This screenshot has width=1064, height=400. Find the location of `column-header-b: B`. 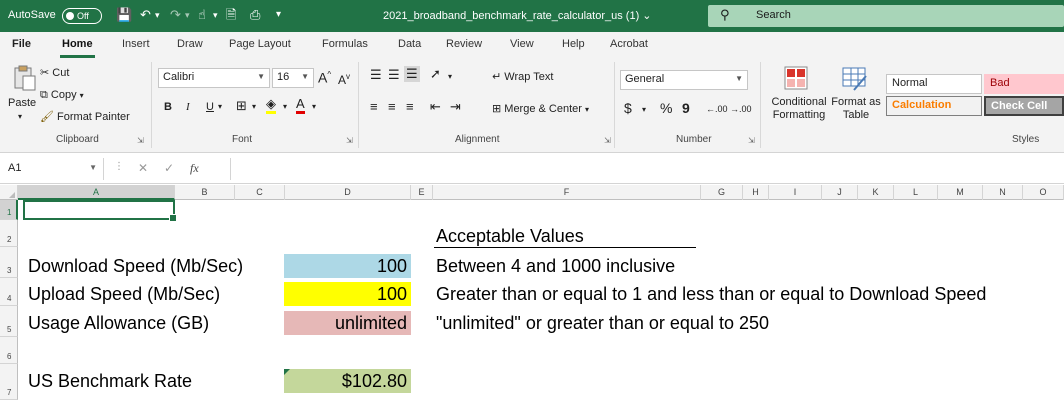

column-header-b: B is located at coordinates (205, 192).